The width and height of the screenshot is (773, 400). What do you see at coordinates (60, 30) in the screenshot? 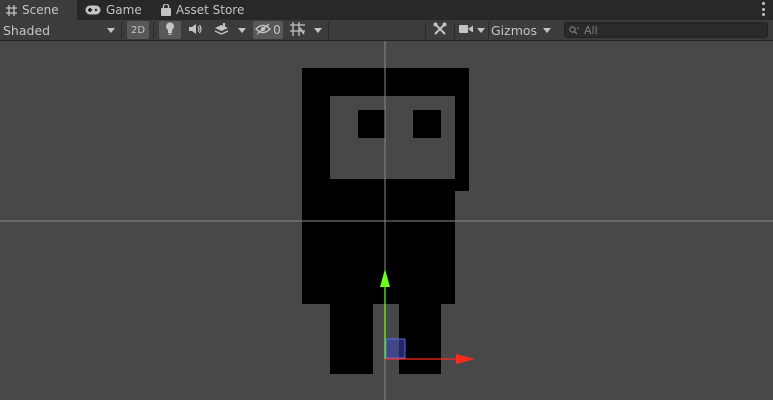
I see `shading-mode-dropdown: Shaded` at bounding box center [60, 30].